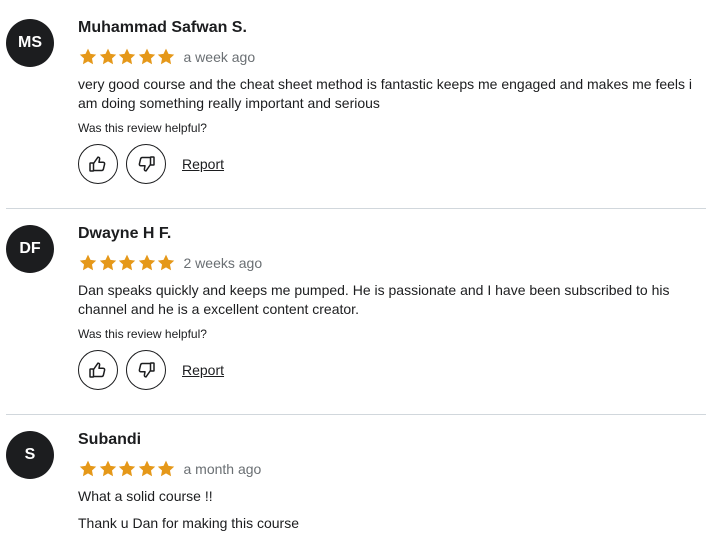 The width and height of the screenshot is (728, 540). I want to click on rating-row: a month ago, so click(169, 469).